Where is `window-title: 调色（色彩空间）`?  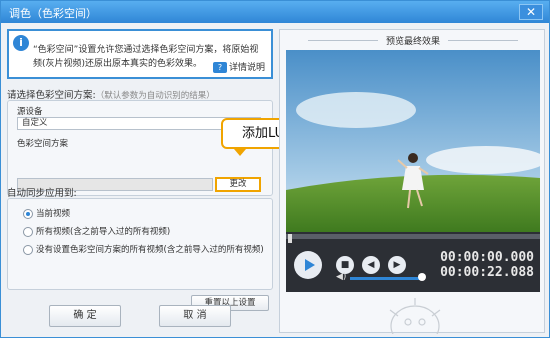
window-title: 调色（色彩空间） is located at coordinates (53, 13).